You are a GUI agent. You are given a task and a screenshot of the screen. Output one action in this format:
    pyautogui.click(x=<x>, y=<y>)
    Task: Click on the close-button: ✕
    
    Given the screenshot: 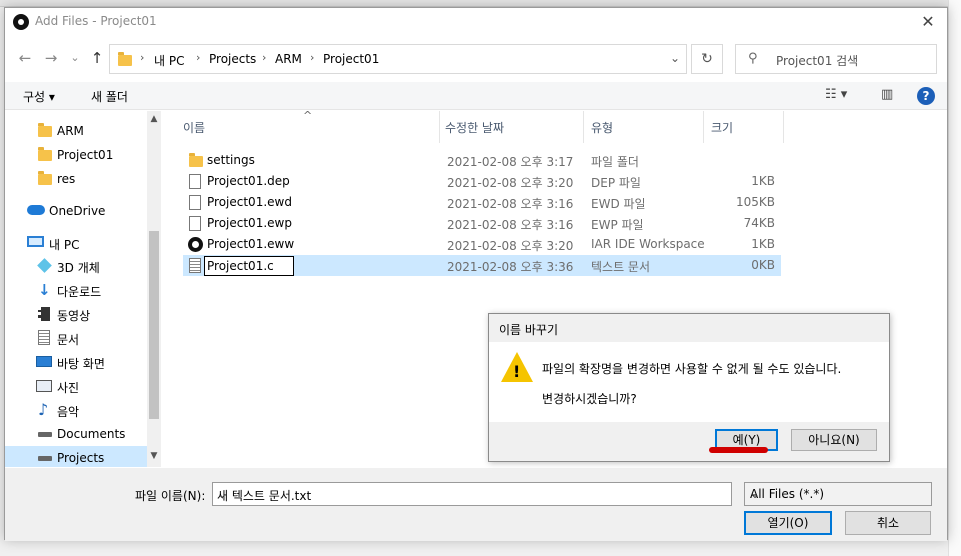 What is the action you would take?
    pyautogui.click(x=928, y=22)
    